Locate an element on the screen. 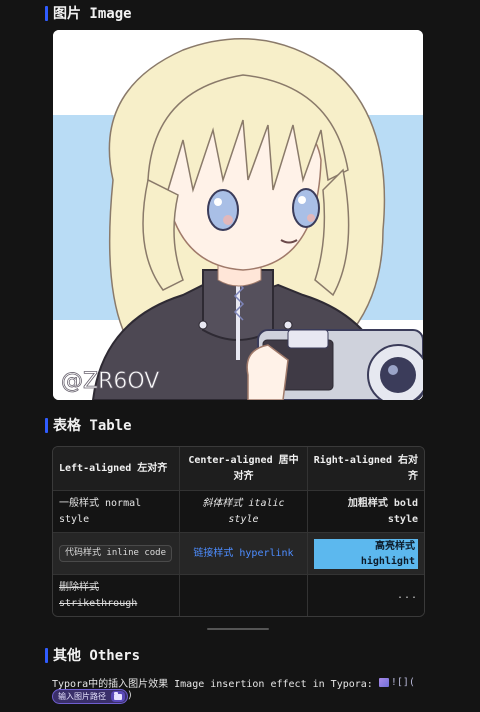 This screenshot has height=712, width=480. image-markdown-syntax: ![]( is located at coordinates (402, 682).